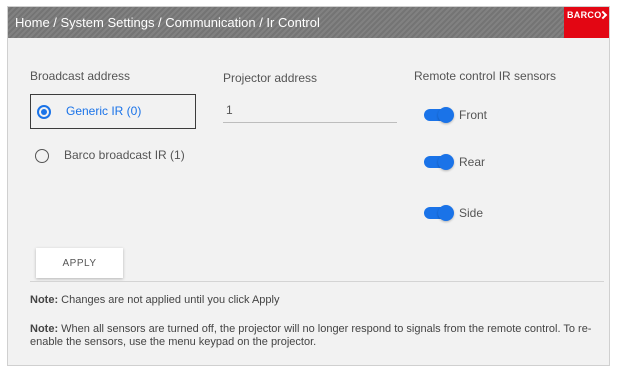 The height and width of the screenshot is (382, 621). I want to click on side-sensor-toggle, so click(439, 213).